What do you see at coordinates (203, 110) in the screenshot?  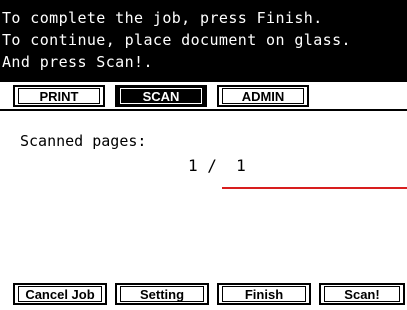 I see `tab-divider` at bounding box center [203, 110].